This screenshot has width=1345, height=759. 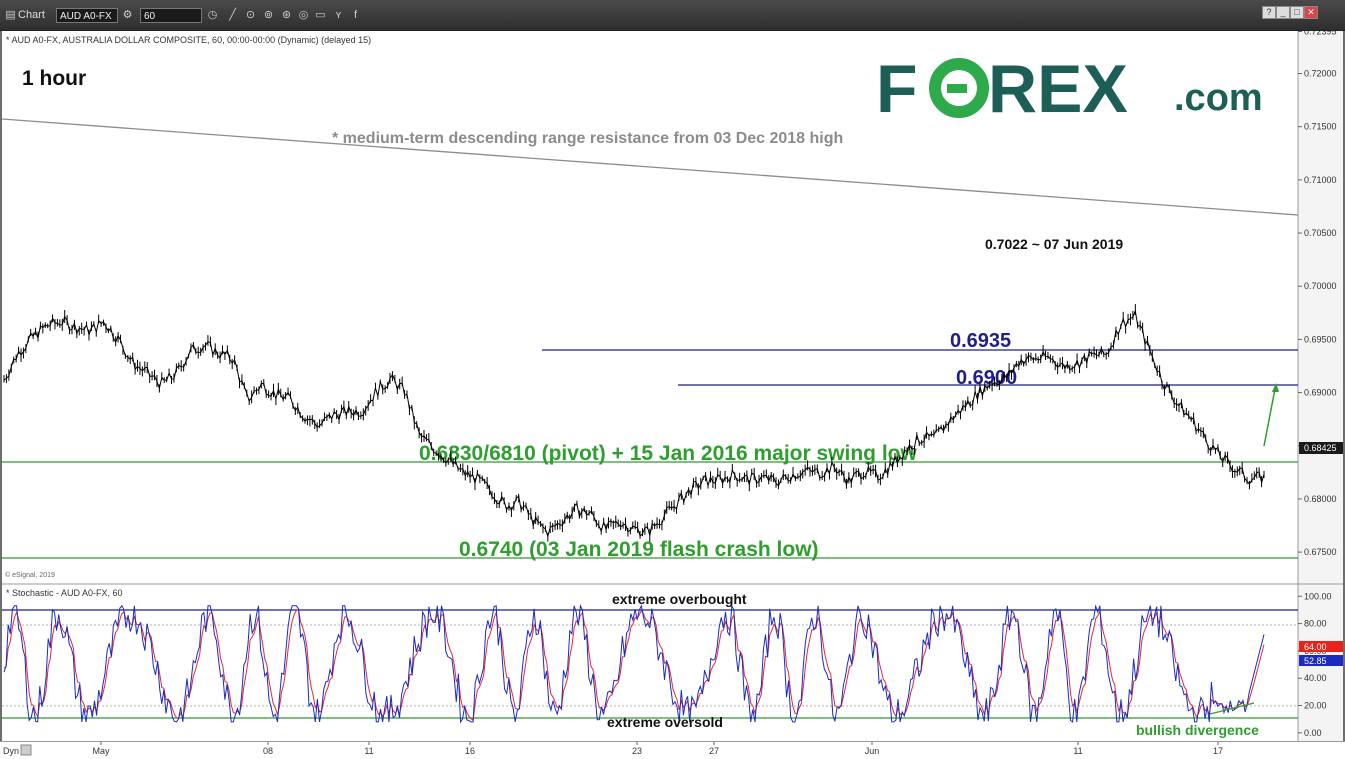 I want to click on price-tick-label: 0.70500, so click(x=1320, y=233).